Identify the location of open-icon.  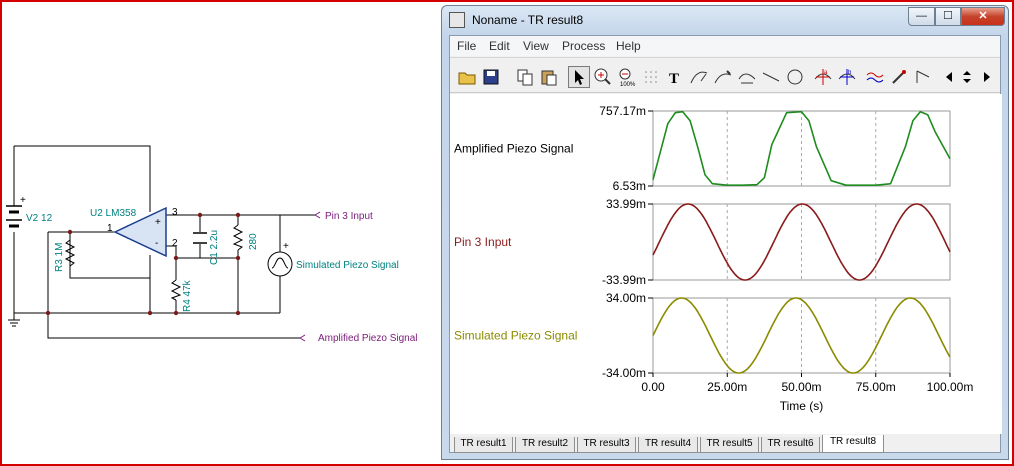
(467, 77).